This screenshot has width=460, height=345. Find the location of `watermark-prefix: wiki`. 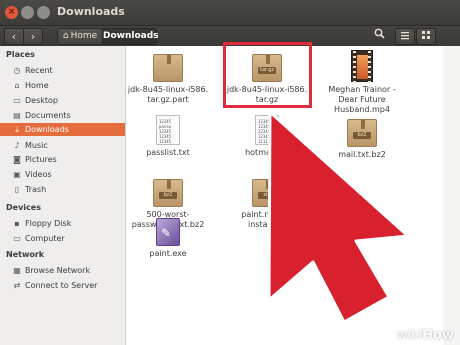

watermark-prefix: wiki is located at coordinates (409, 335).